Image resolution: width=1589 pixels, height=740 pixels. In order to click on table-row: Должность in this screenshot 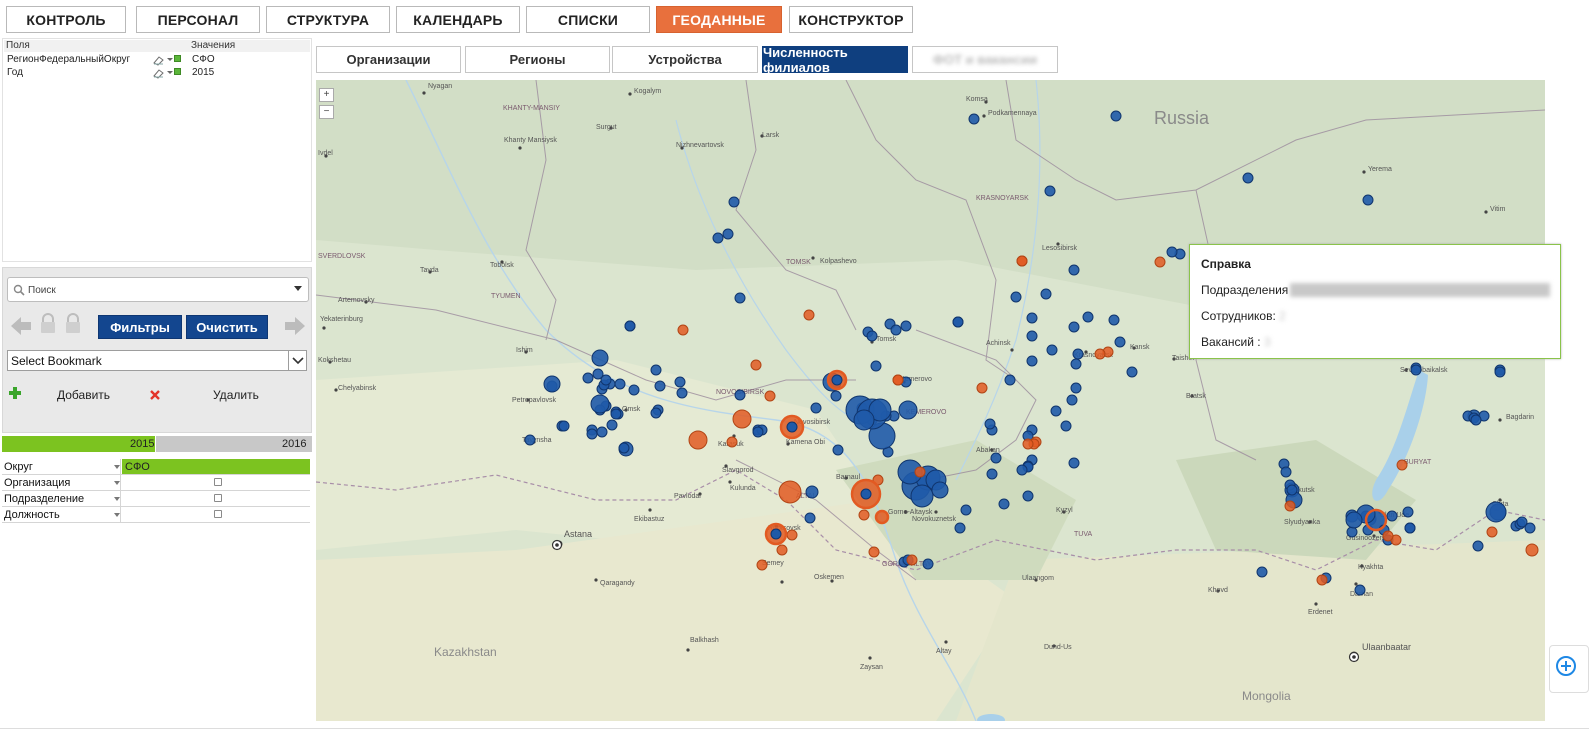, I will do `click(156, 515)`.